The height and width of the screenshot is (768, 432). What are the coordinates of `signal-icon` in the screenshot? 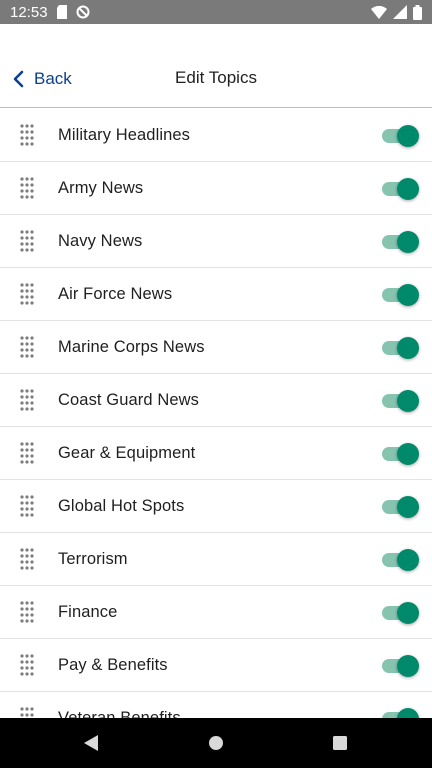 It's located at (400, 12).